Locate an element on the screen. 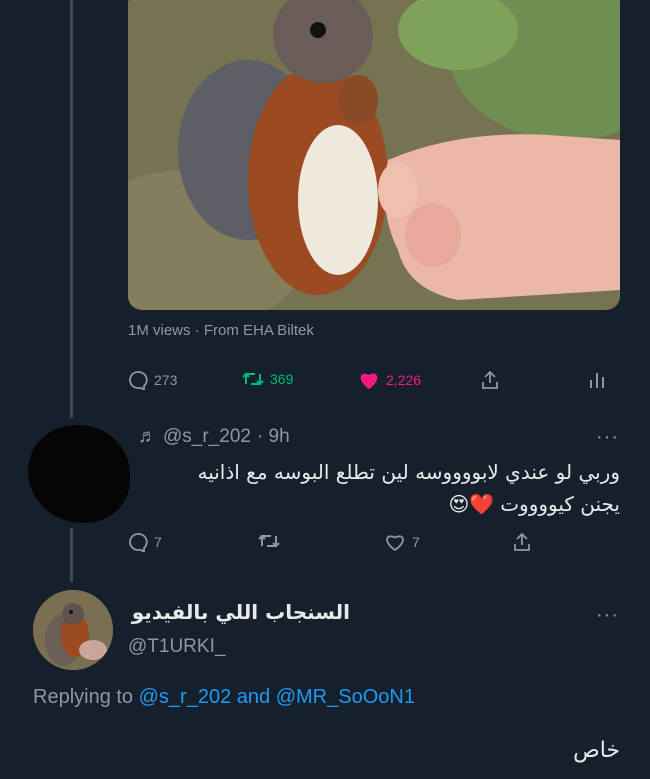 Image resolution: width=650 pixels, height=779 pixels. reply2-more-icon: ··· is located at coordinates (607, 615).